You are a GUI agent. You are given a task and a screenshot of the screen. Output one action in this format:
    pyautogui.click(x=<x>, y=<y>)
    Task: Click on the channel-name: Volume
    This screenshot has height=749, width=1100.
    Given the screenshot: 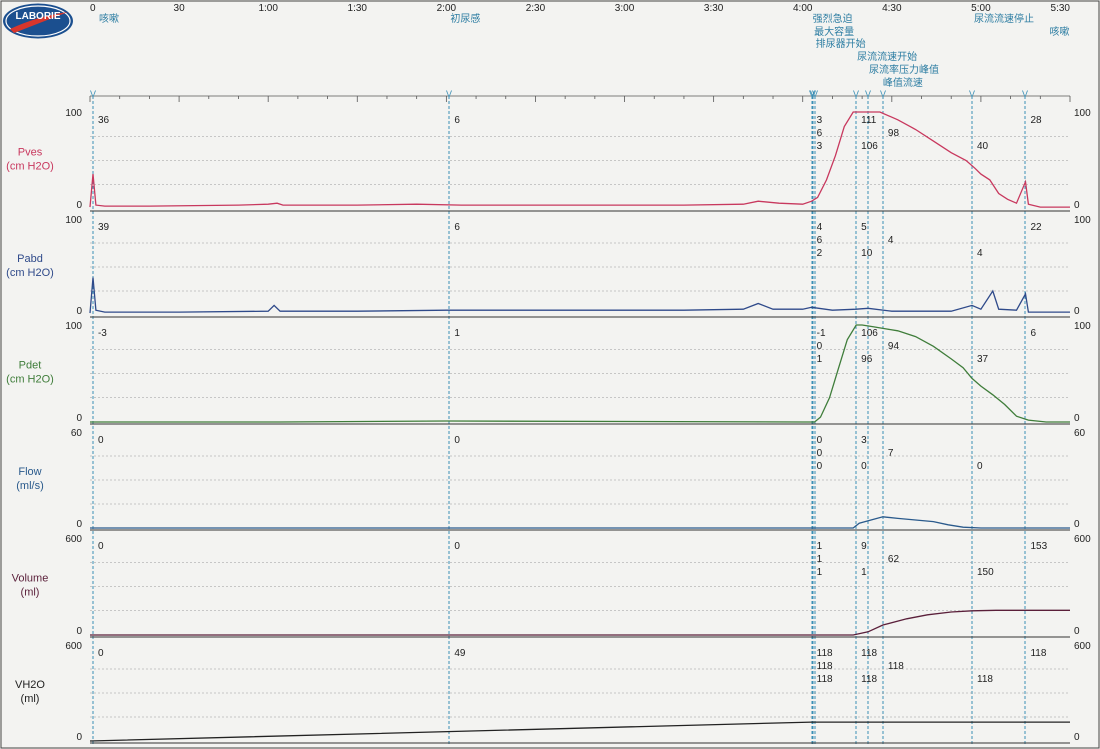 What is the action you would take?
    pyautogui.click(x=30, y=579)
    